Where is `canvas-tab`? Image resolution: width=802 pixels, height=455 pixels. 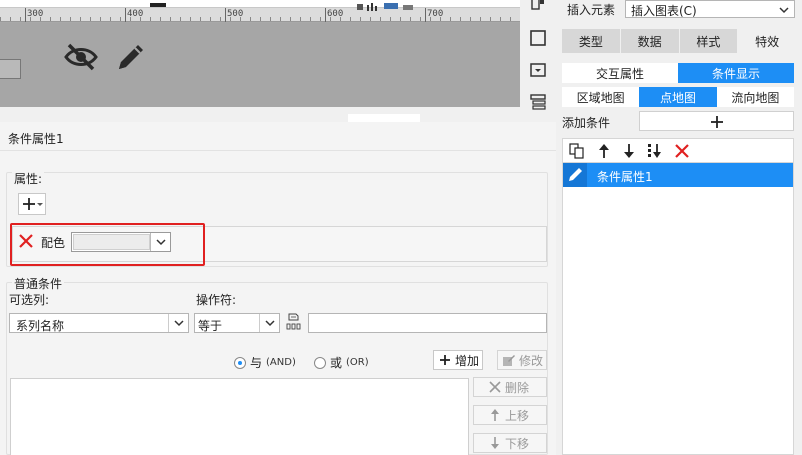 canvas-tab is located at coordinates (384, 118).